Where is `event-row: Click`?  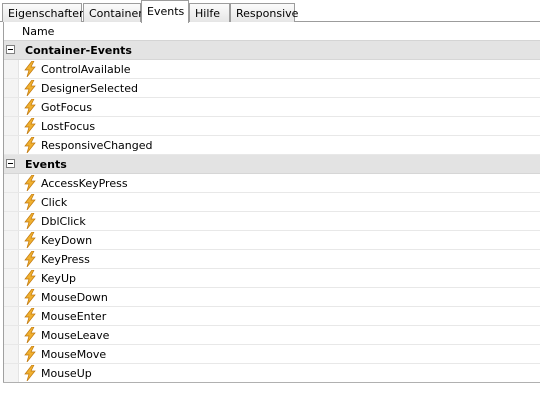
event-row: Click is located at coordinates (272, 202).